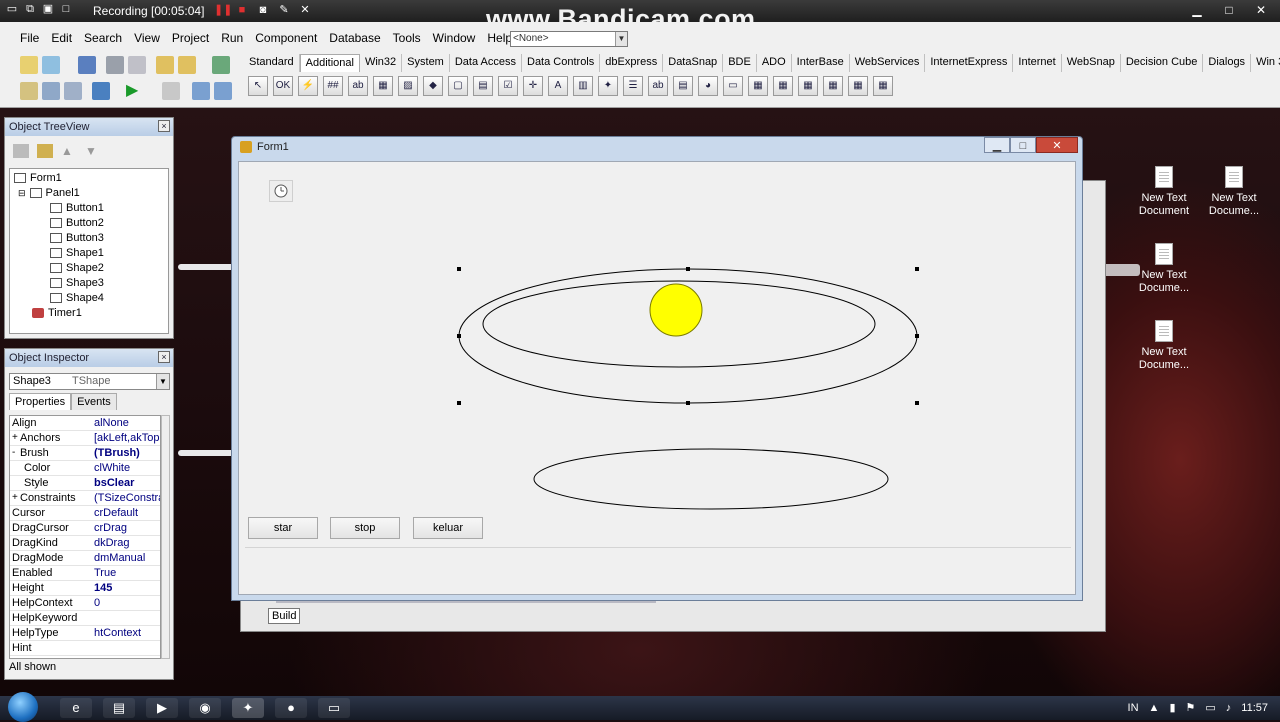 The height and width of the screenshot is (722, 1280). I want to click on tree-item-shape1: Shape1, so click(77, 253).